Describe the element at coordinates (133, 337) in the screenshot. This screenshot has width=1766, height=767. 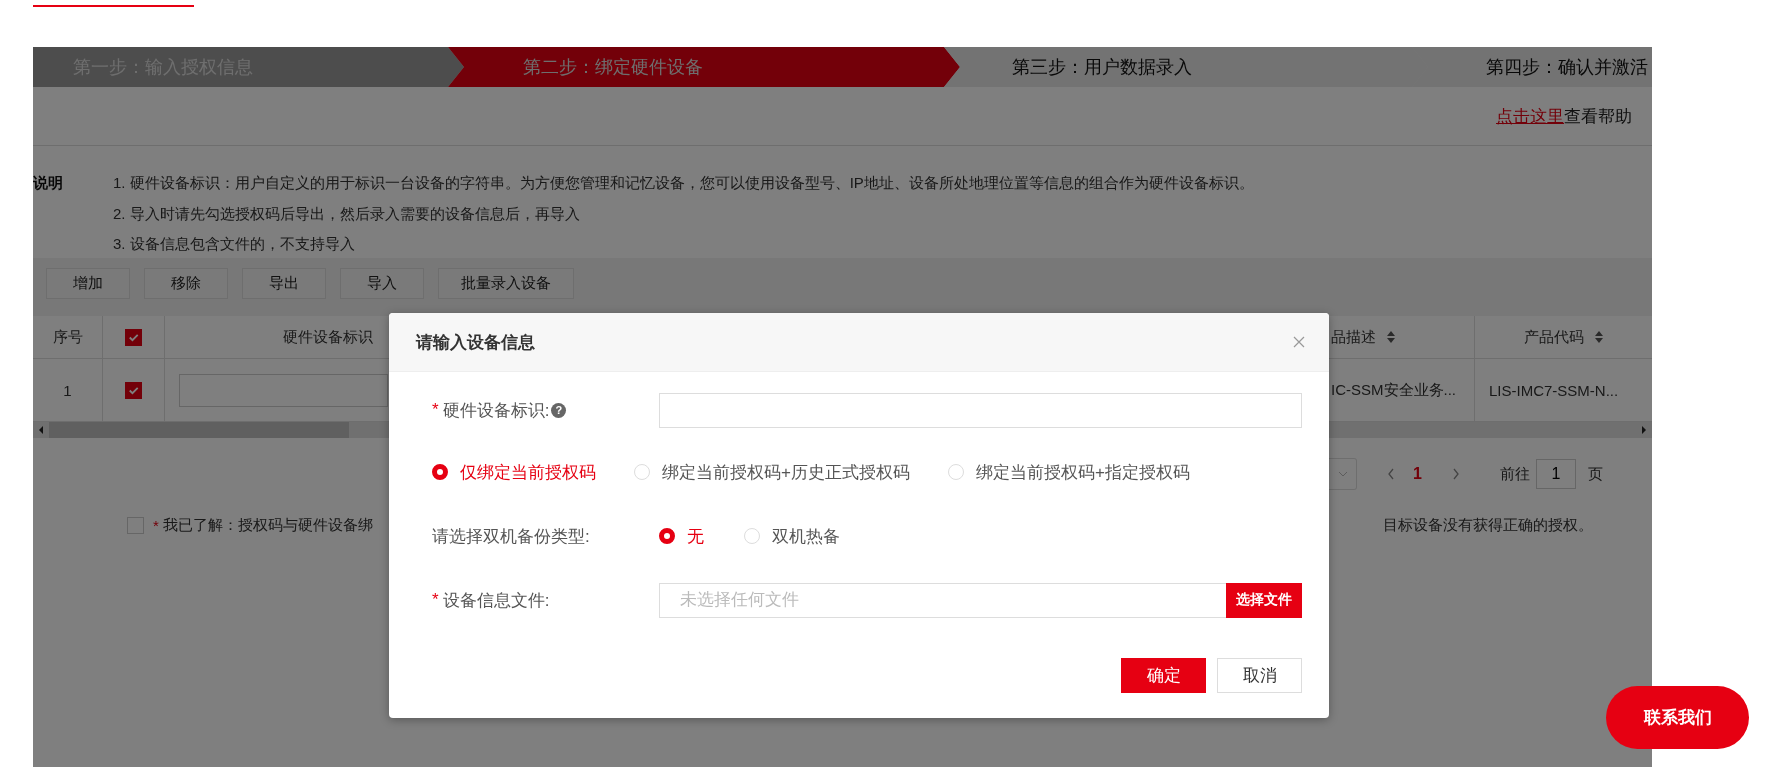
I see `select-all-checkbox` at that location.